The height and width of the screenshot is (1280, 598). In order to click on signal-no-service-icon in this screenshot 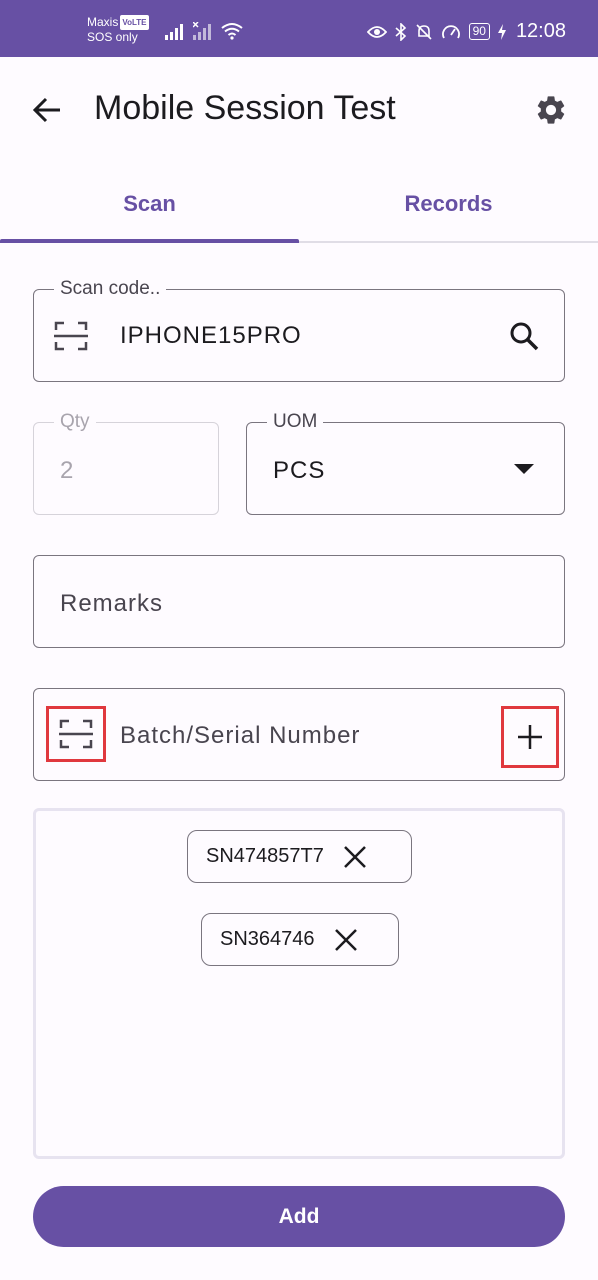, I will do `click(202, 31)`.